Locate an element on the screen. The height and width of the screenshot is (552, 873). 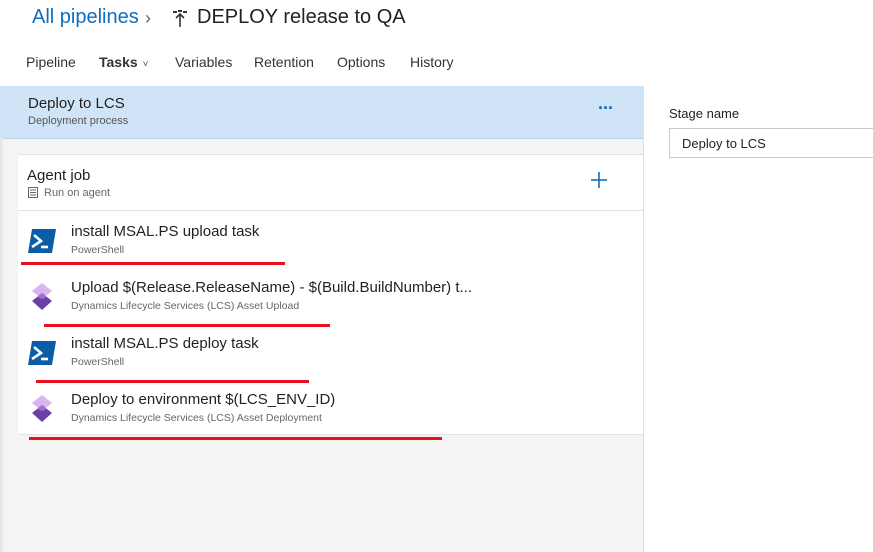
panel-edge is located at coordinates (1, 345).